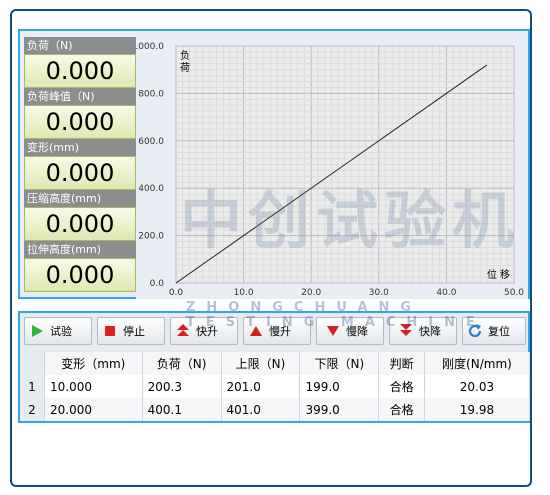  What do you see at coordinates (183, 331) in the screenshot?
I see `double-up-icon` at bounding box center [183, 331].